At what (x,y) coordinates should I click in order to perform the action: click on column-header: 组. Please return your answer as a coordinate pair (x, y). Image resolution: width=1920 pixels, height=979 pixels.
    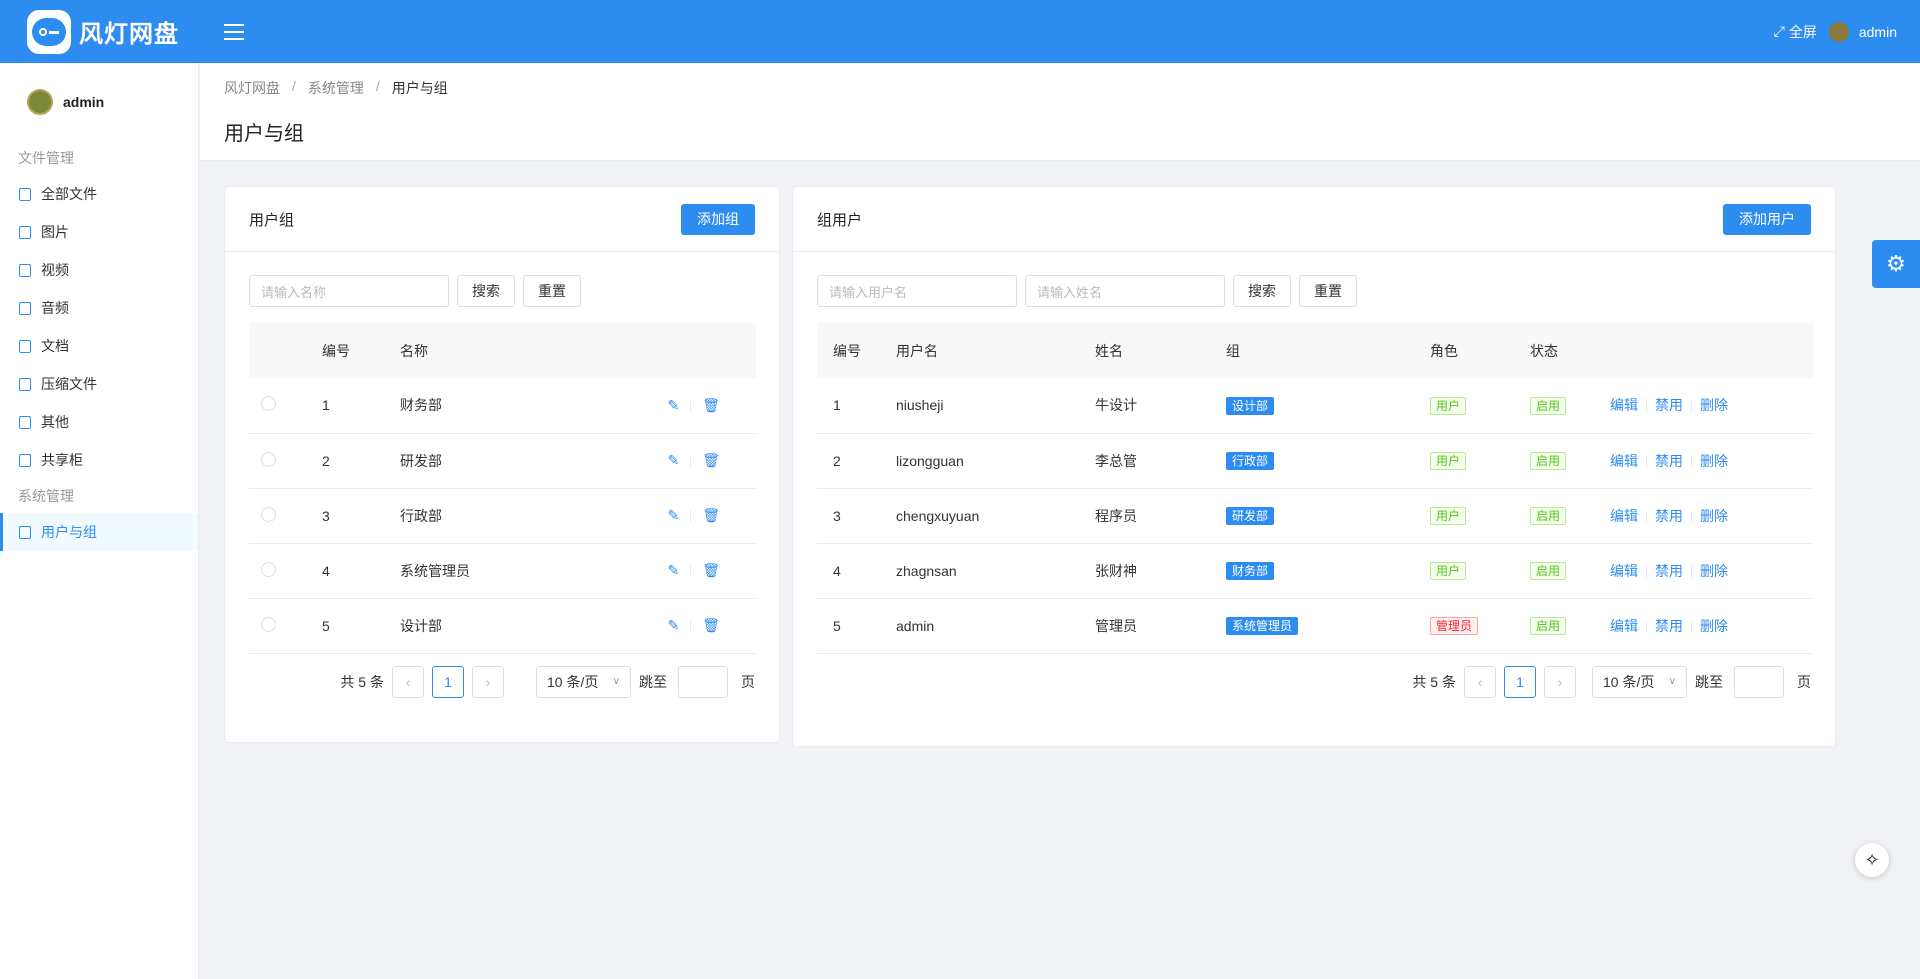
    Looking at the image, I should click on (1328, 350).